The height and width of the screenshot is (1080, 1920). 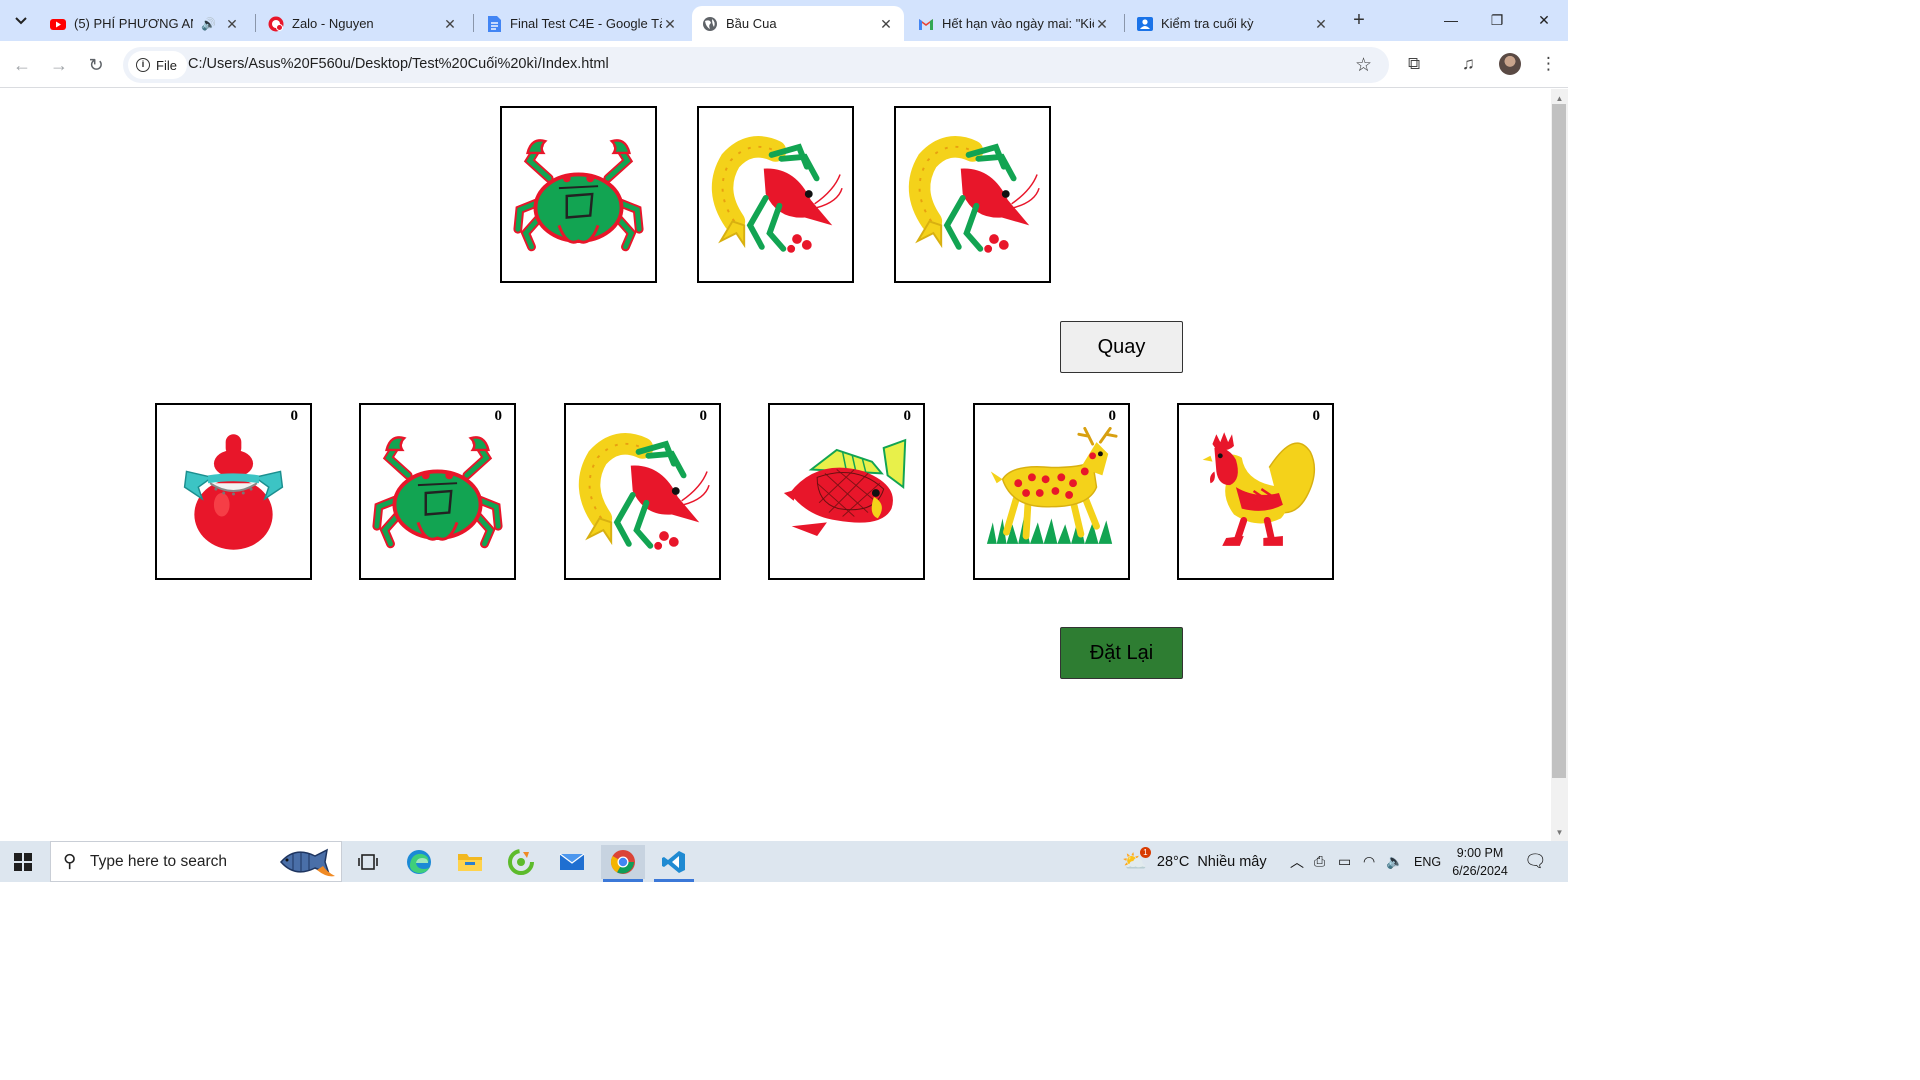 I want to click on scrollbar-thumb, so click(x=1559, y=441).